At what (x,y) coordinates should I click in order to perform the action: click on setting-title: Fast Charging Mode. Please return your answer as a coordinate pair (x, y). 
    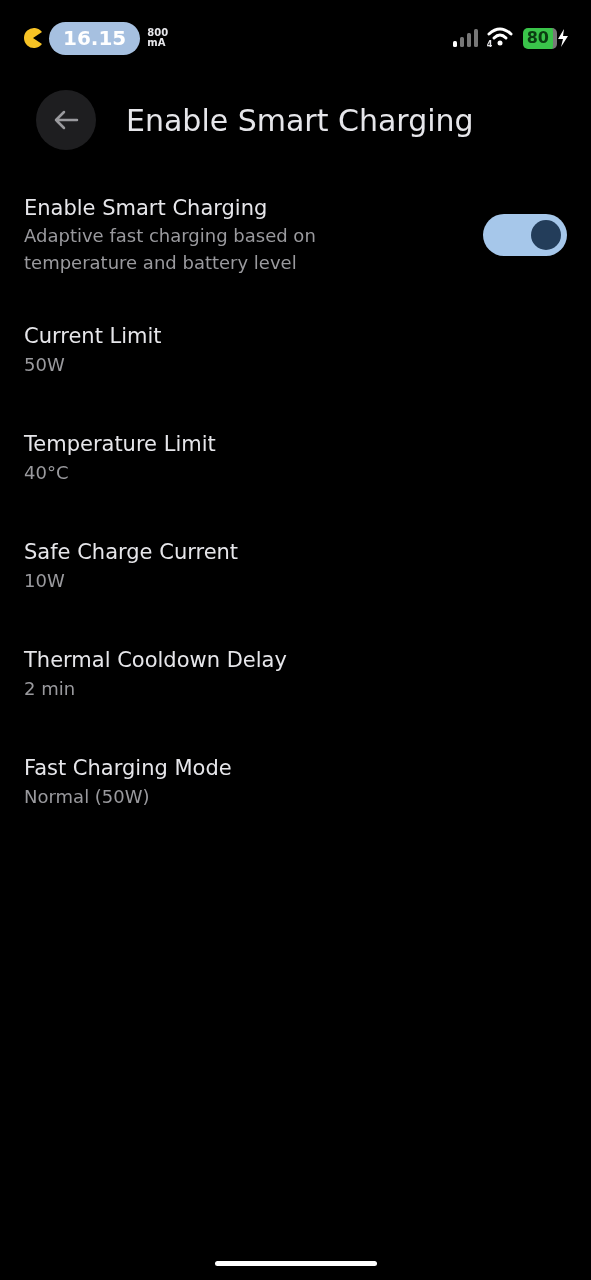
    Looking at the image, I should click on (295, 768).